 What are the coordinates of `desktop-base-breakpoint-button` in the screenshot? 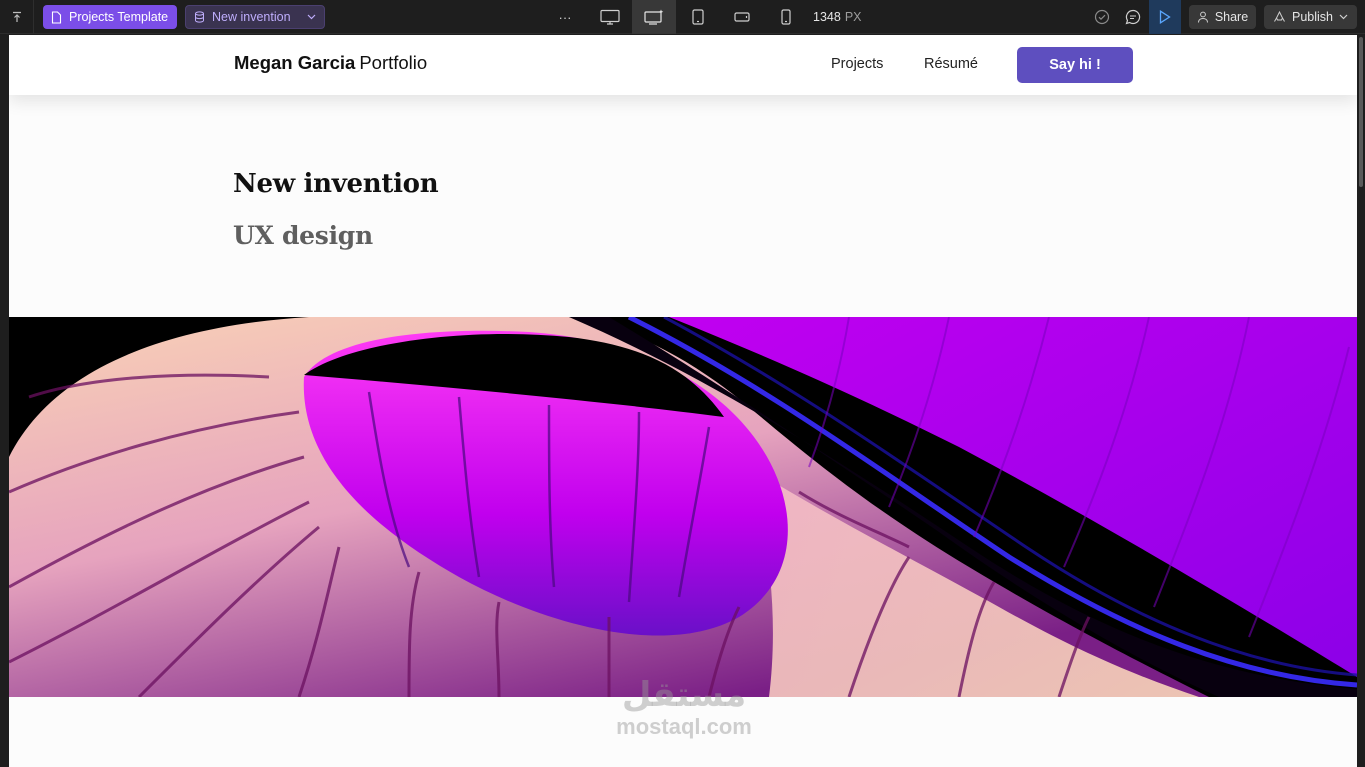 It's located at (654, 17).